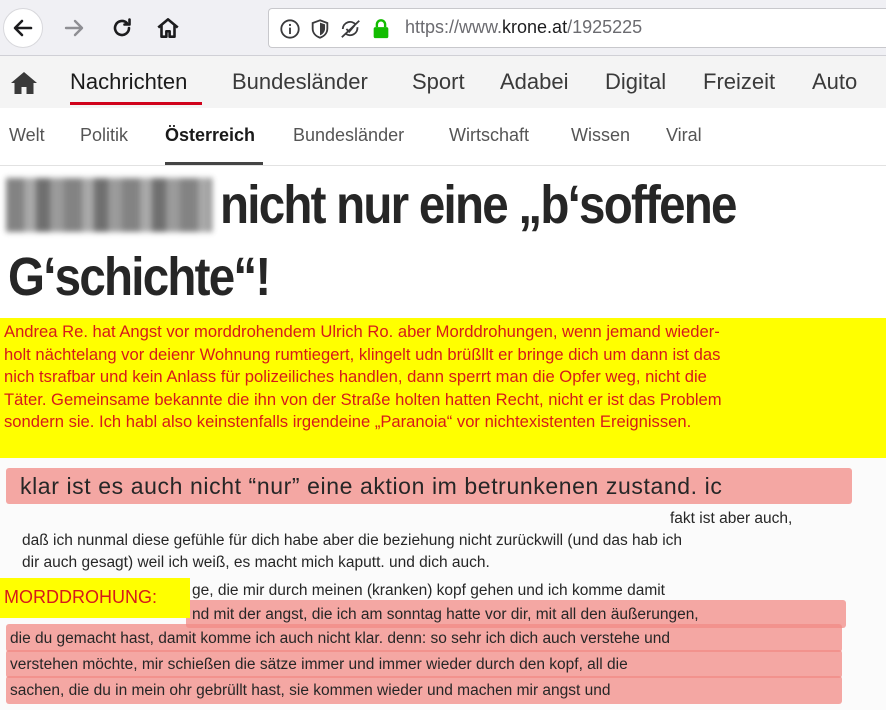 This screenshot has height=710, width=886. I want to click on sub-nav-welt: Welt, so click(27, 135).